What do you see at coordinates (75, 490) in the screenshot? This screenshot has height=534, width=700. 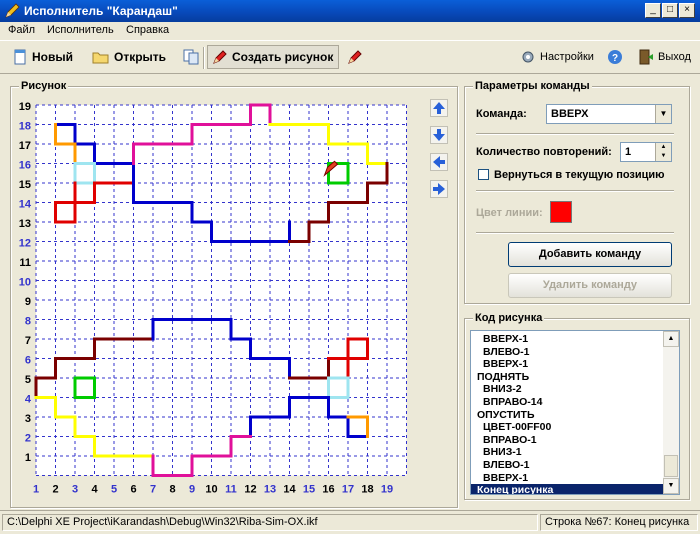 I see `x-axis-label: 3` at bounding box center [75, 490].